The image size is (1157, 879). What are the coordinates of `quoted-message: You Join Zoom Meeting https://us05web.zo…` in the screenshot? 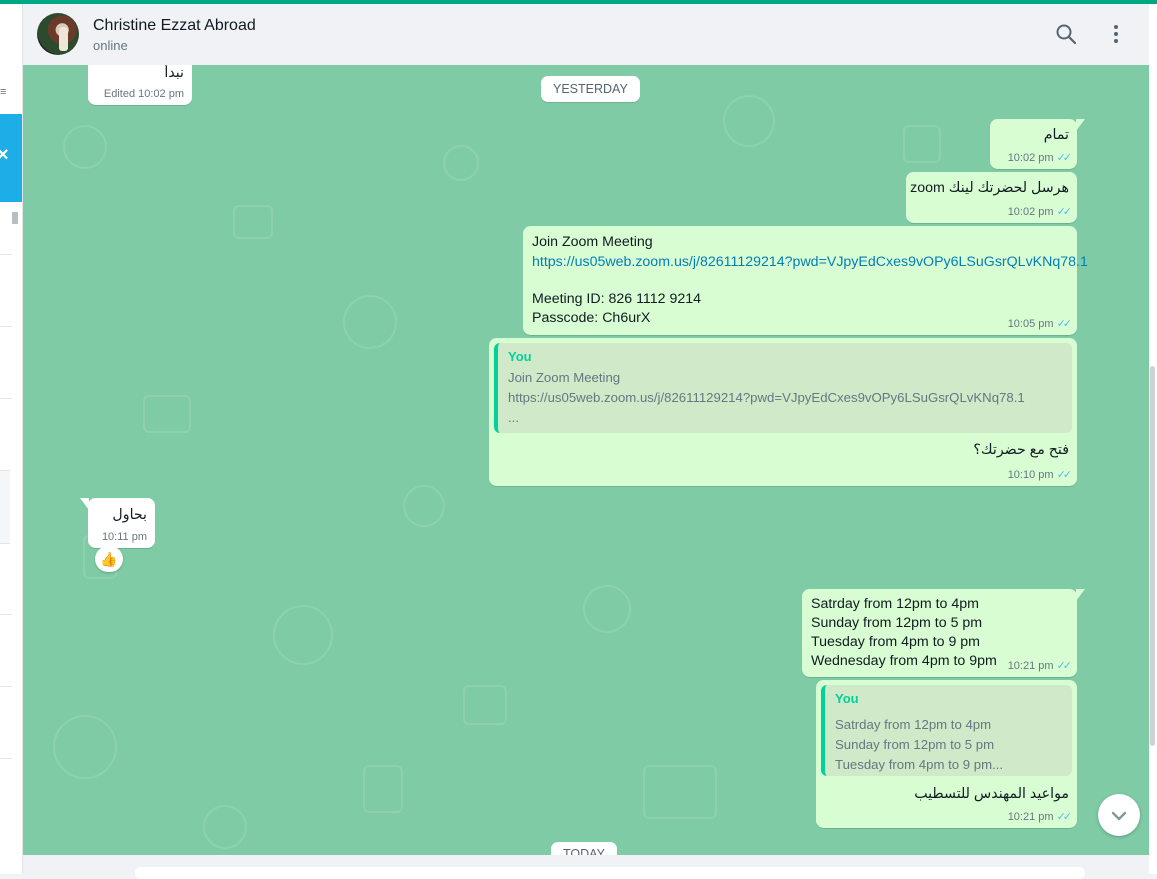 It's located at (783, 388).